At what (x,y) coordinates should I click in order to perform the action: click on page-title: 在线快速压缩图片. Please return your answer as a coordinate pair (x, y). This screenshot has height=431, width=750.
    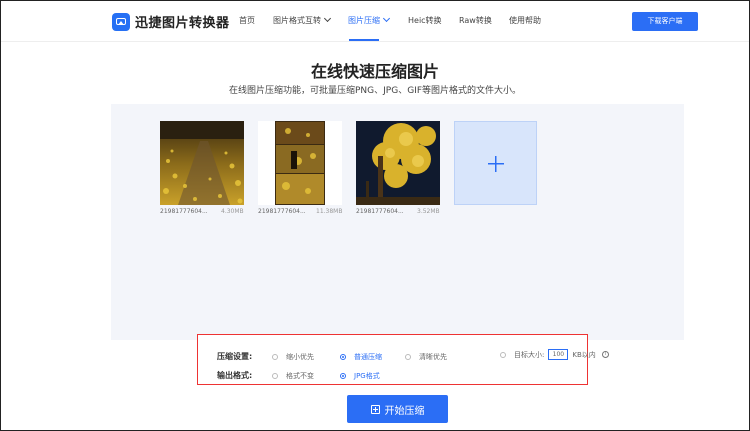
    Looking at the image, I should click on (374, 71).